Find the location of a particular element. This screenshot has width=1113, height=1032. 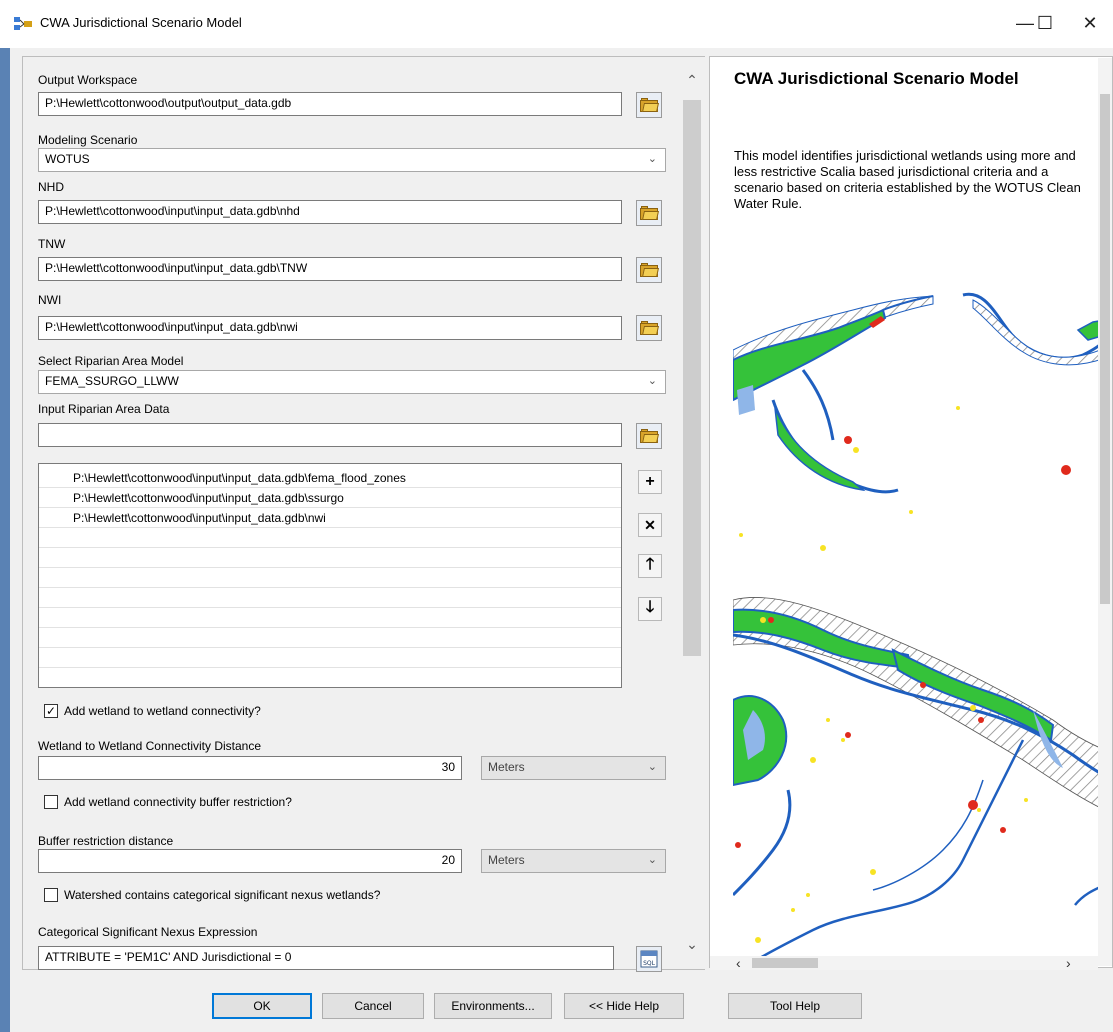

sql-builder-button: SQL is located at coordinates (649, 959).